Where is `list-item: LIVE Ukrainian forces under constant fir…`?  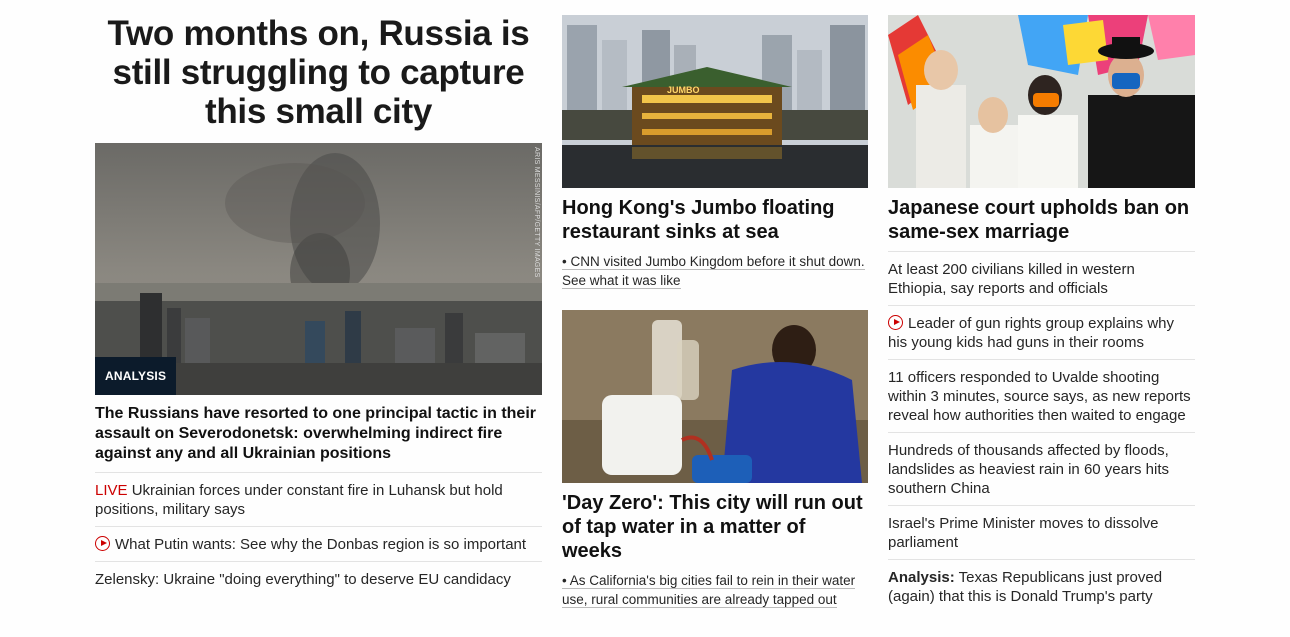
list-item: LIVE Ukrainian forces under constant fir… is located at coordinates (318, 499).